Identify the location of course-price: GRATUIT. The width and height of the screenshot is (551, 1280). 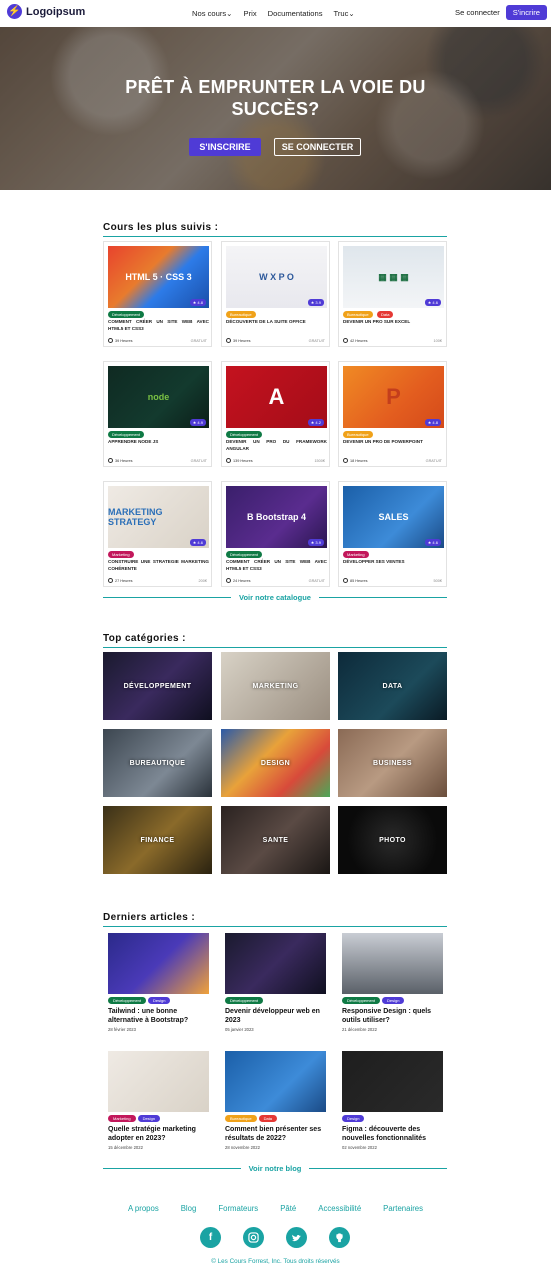
(433, 461).